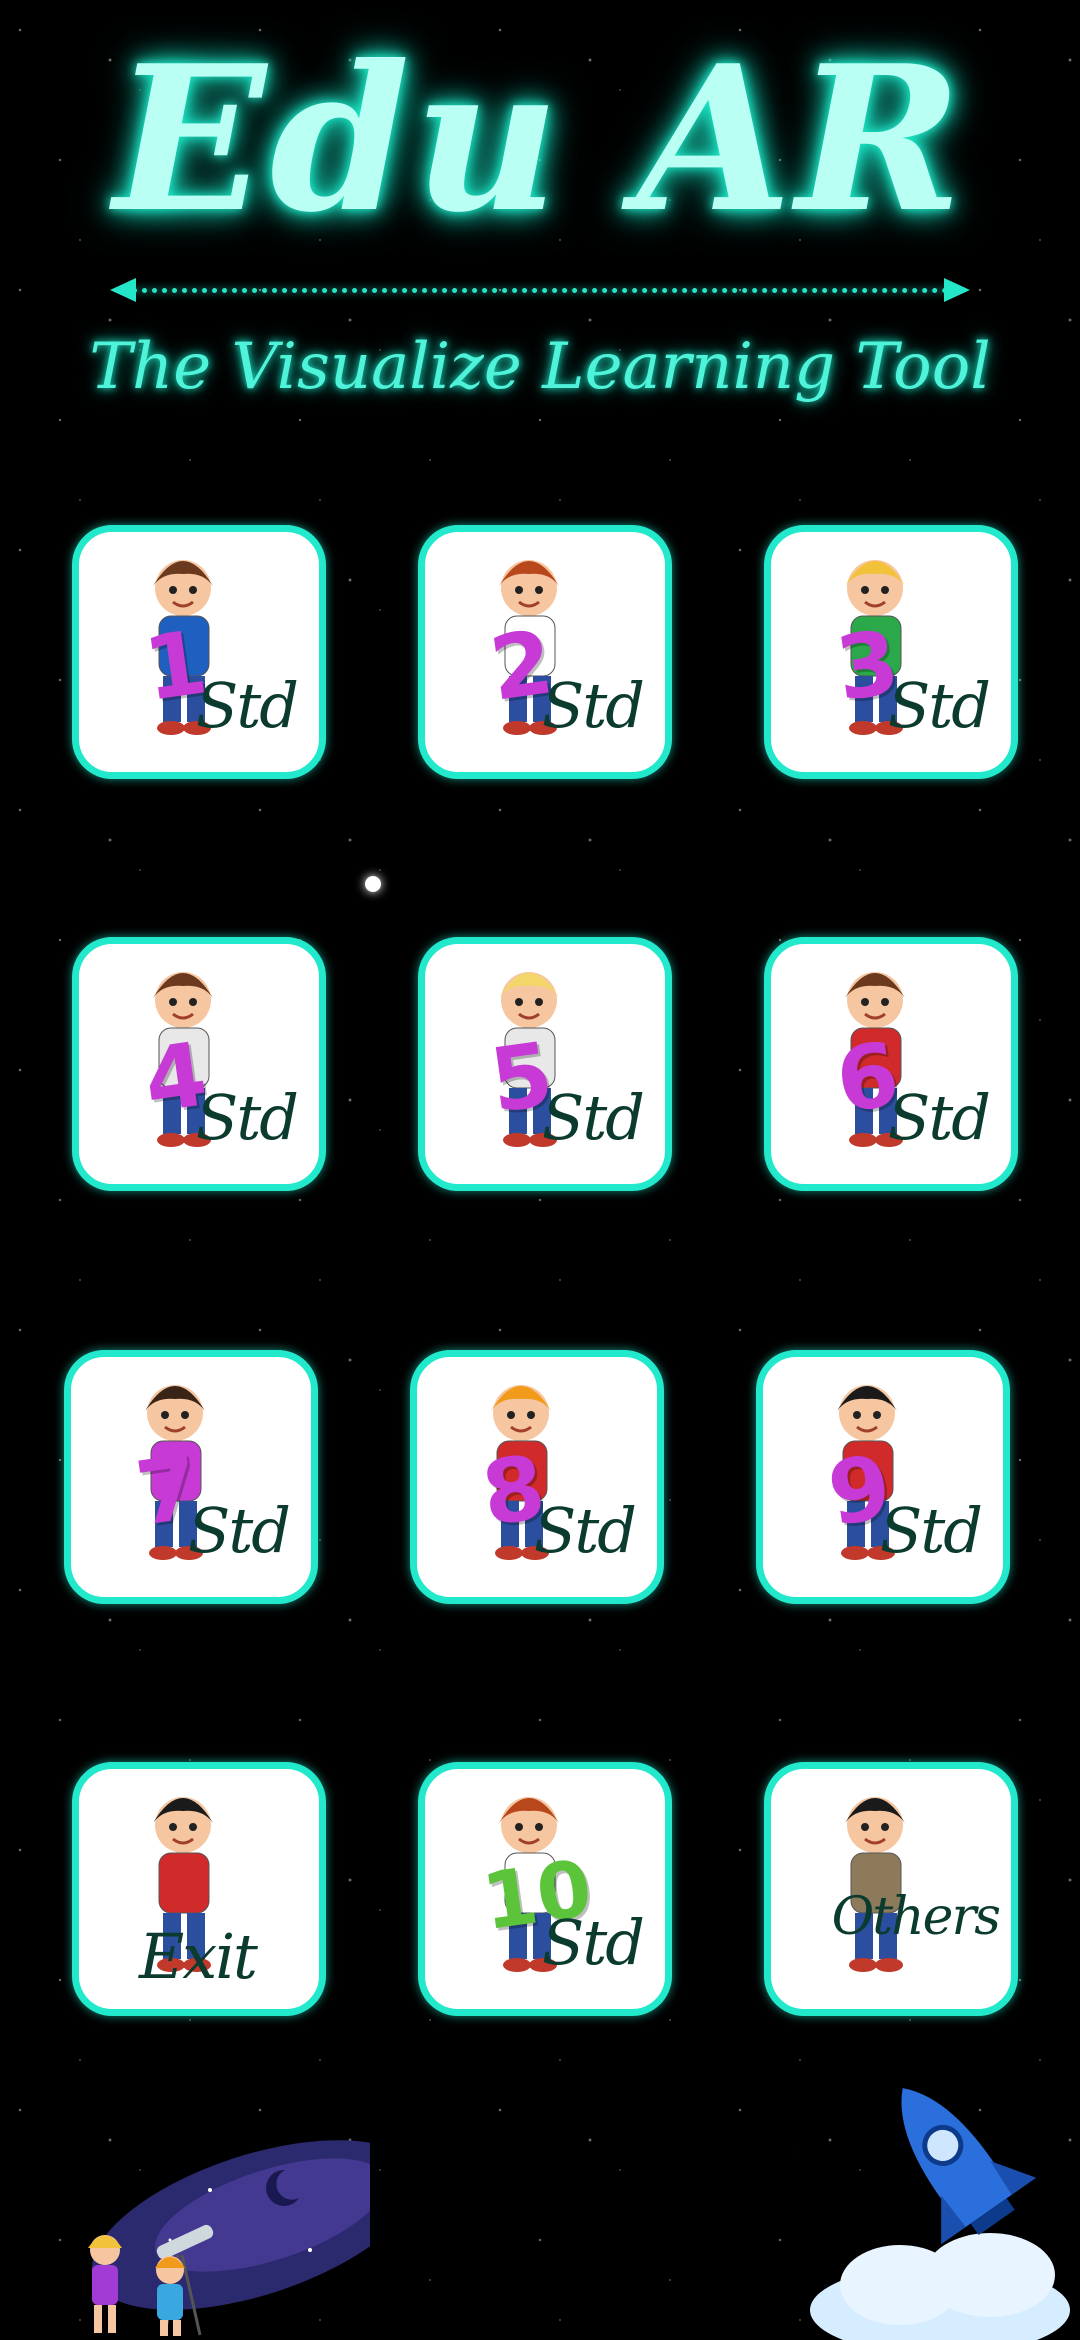 The height and width of the screenshot is (2340, 1080). Describe the element at coordinates (229, 2238) in the screenshot. I see `kids-telescope-icon` at that location.